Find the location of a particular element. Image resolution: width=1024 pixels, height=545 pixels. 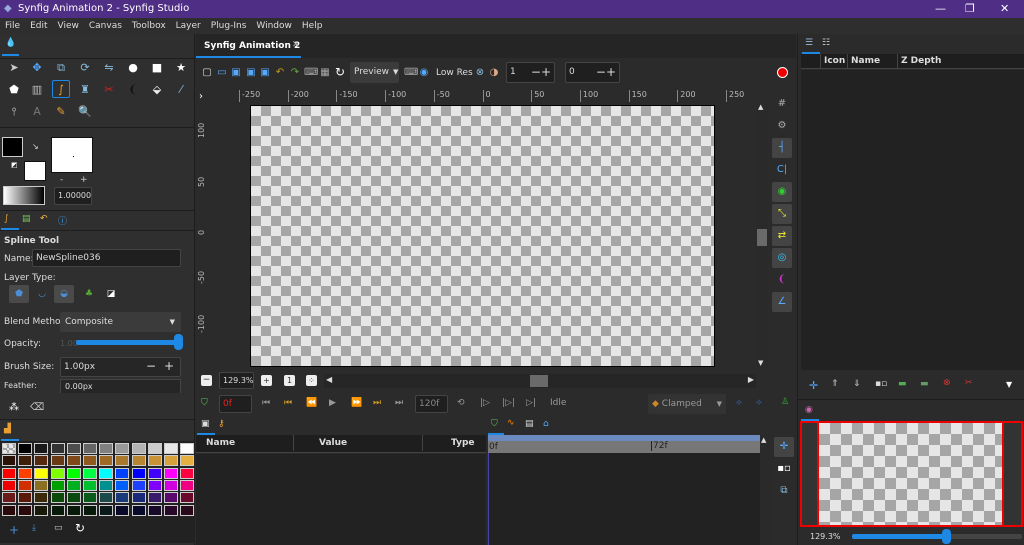

clear-tool-icon: ⌫ is located at coordinates (37, 407).